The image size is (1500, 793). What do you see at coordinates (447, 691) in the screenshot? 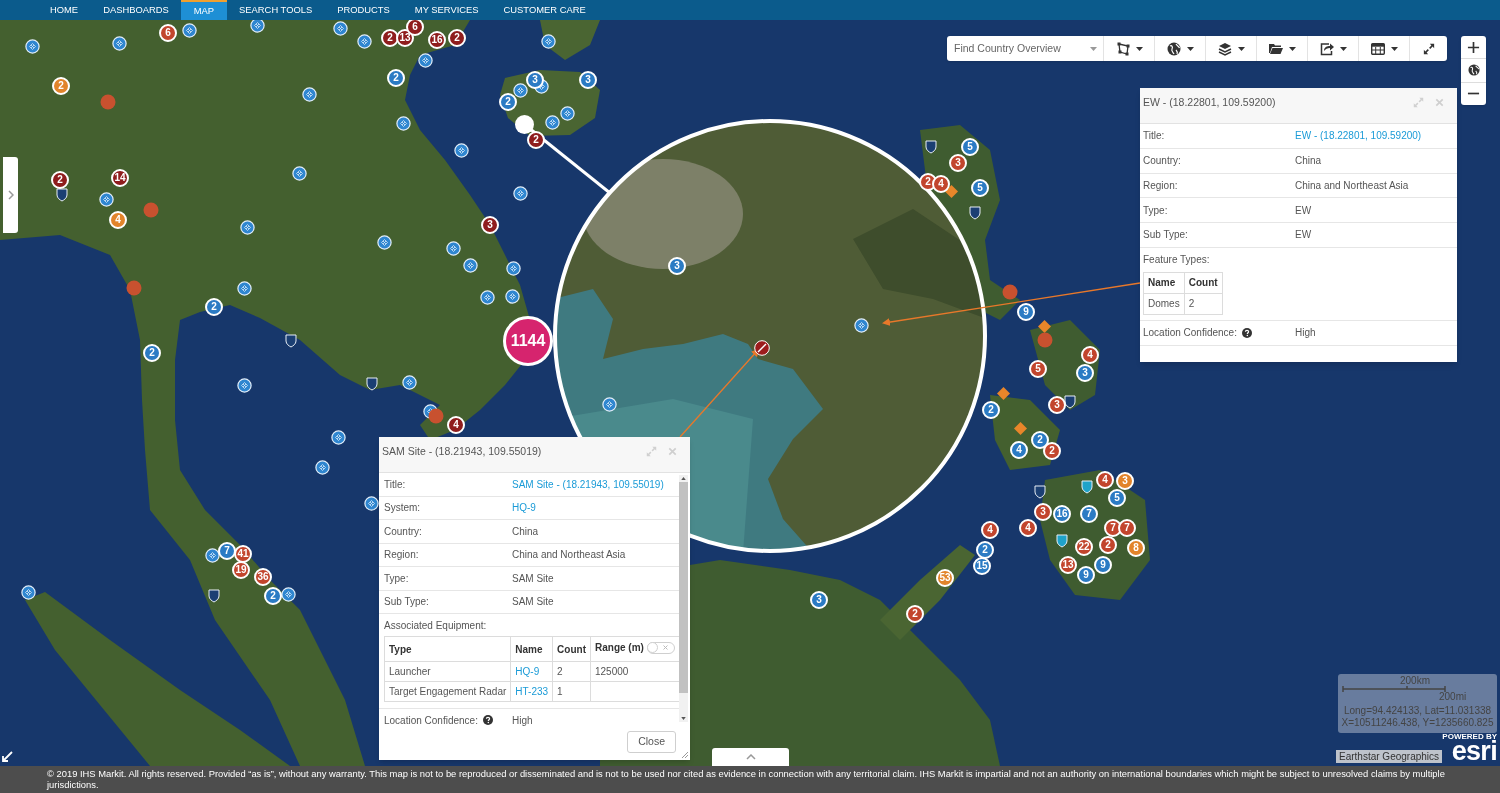
I see `table-cell: Target Engagement Radar` at bounding box center [447, 691].